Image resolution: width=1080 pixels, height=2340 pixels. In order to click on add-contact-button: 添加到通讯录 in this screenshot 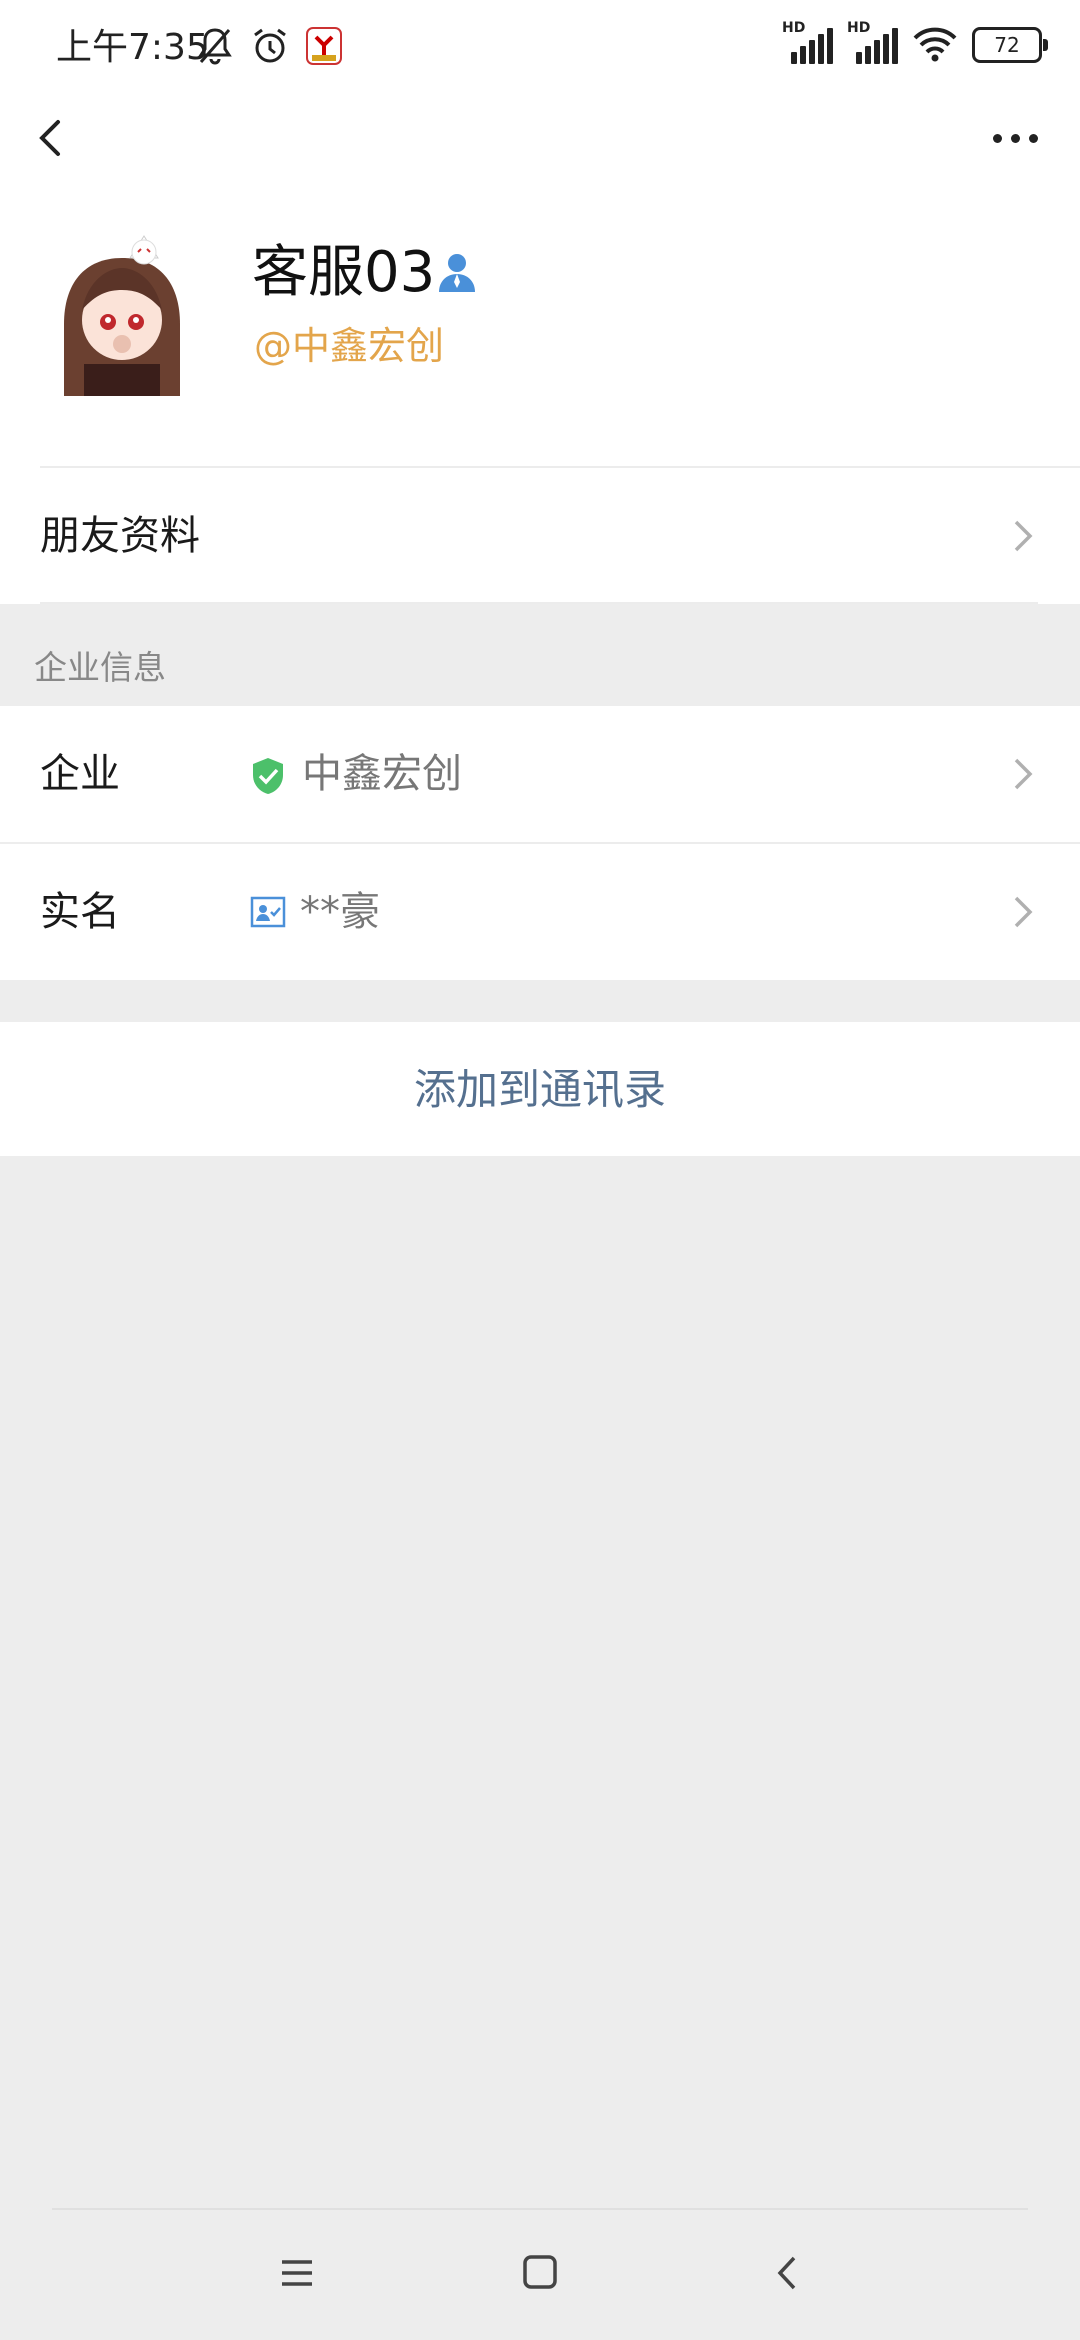, I will do `click(540, 1090)`.